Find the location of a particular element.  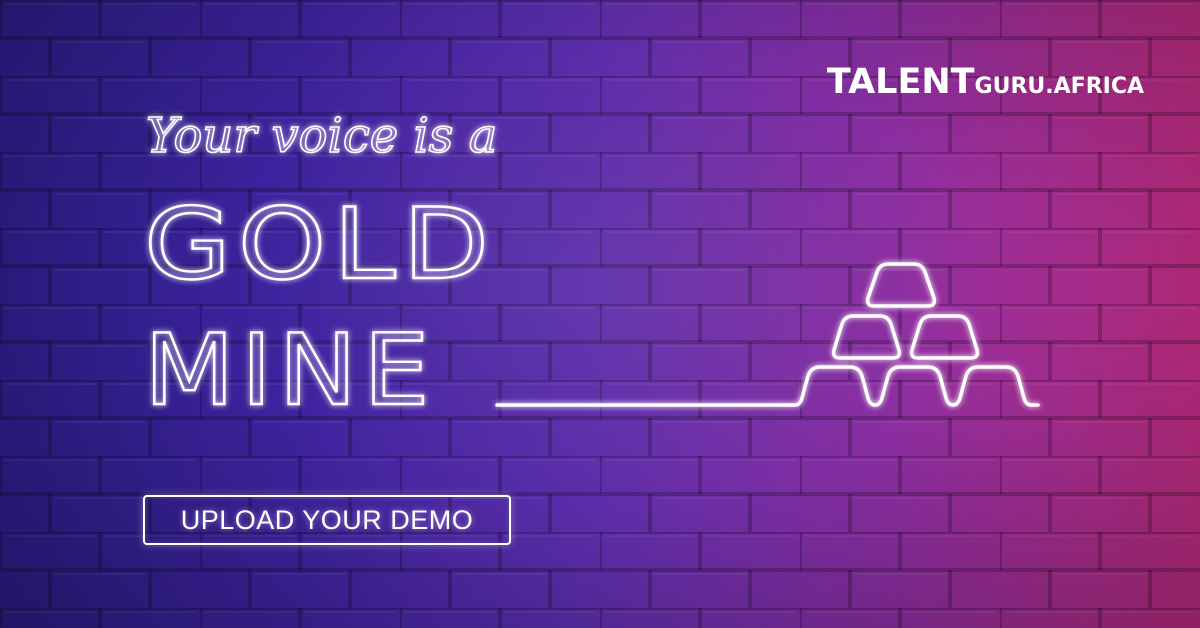

upload-demo-button: UPLOAD YOUR DEMO is located at coordinates (327, 520).